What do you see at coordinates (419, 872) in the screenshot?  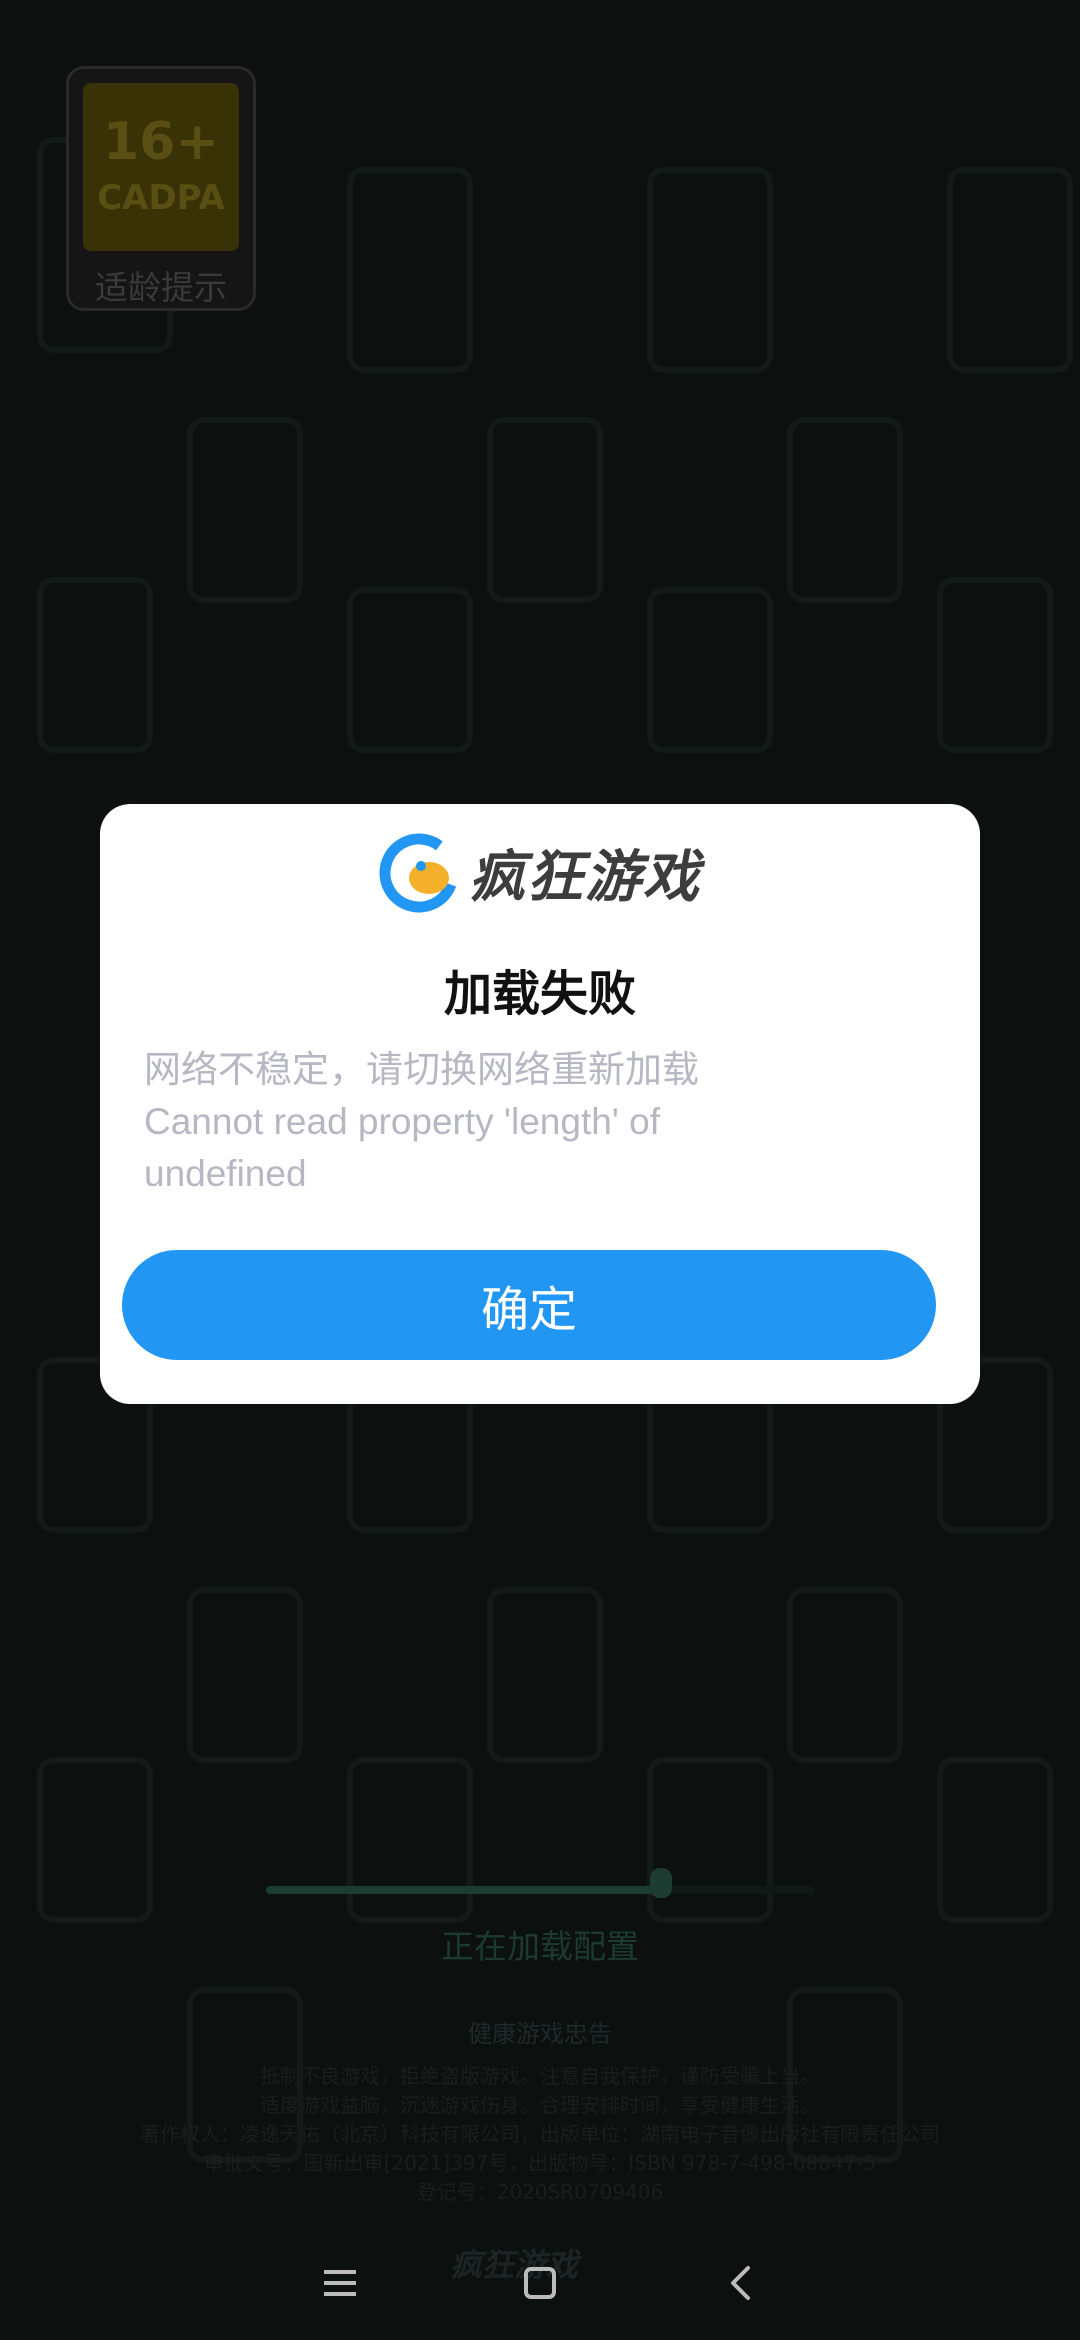 I see `brand-logo-icon` at bounding box center [419, 872].